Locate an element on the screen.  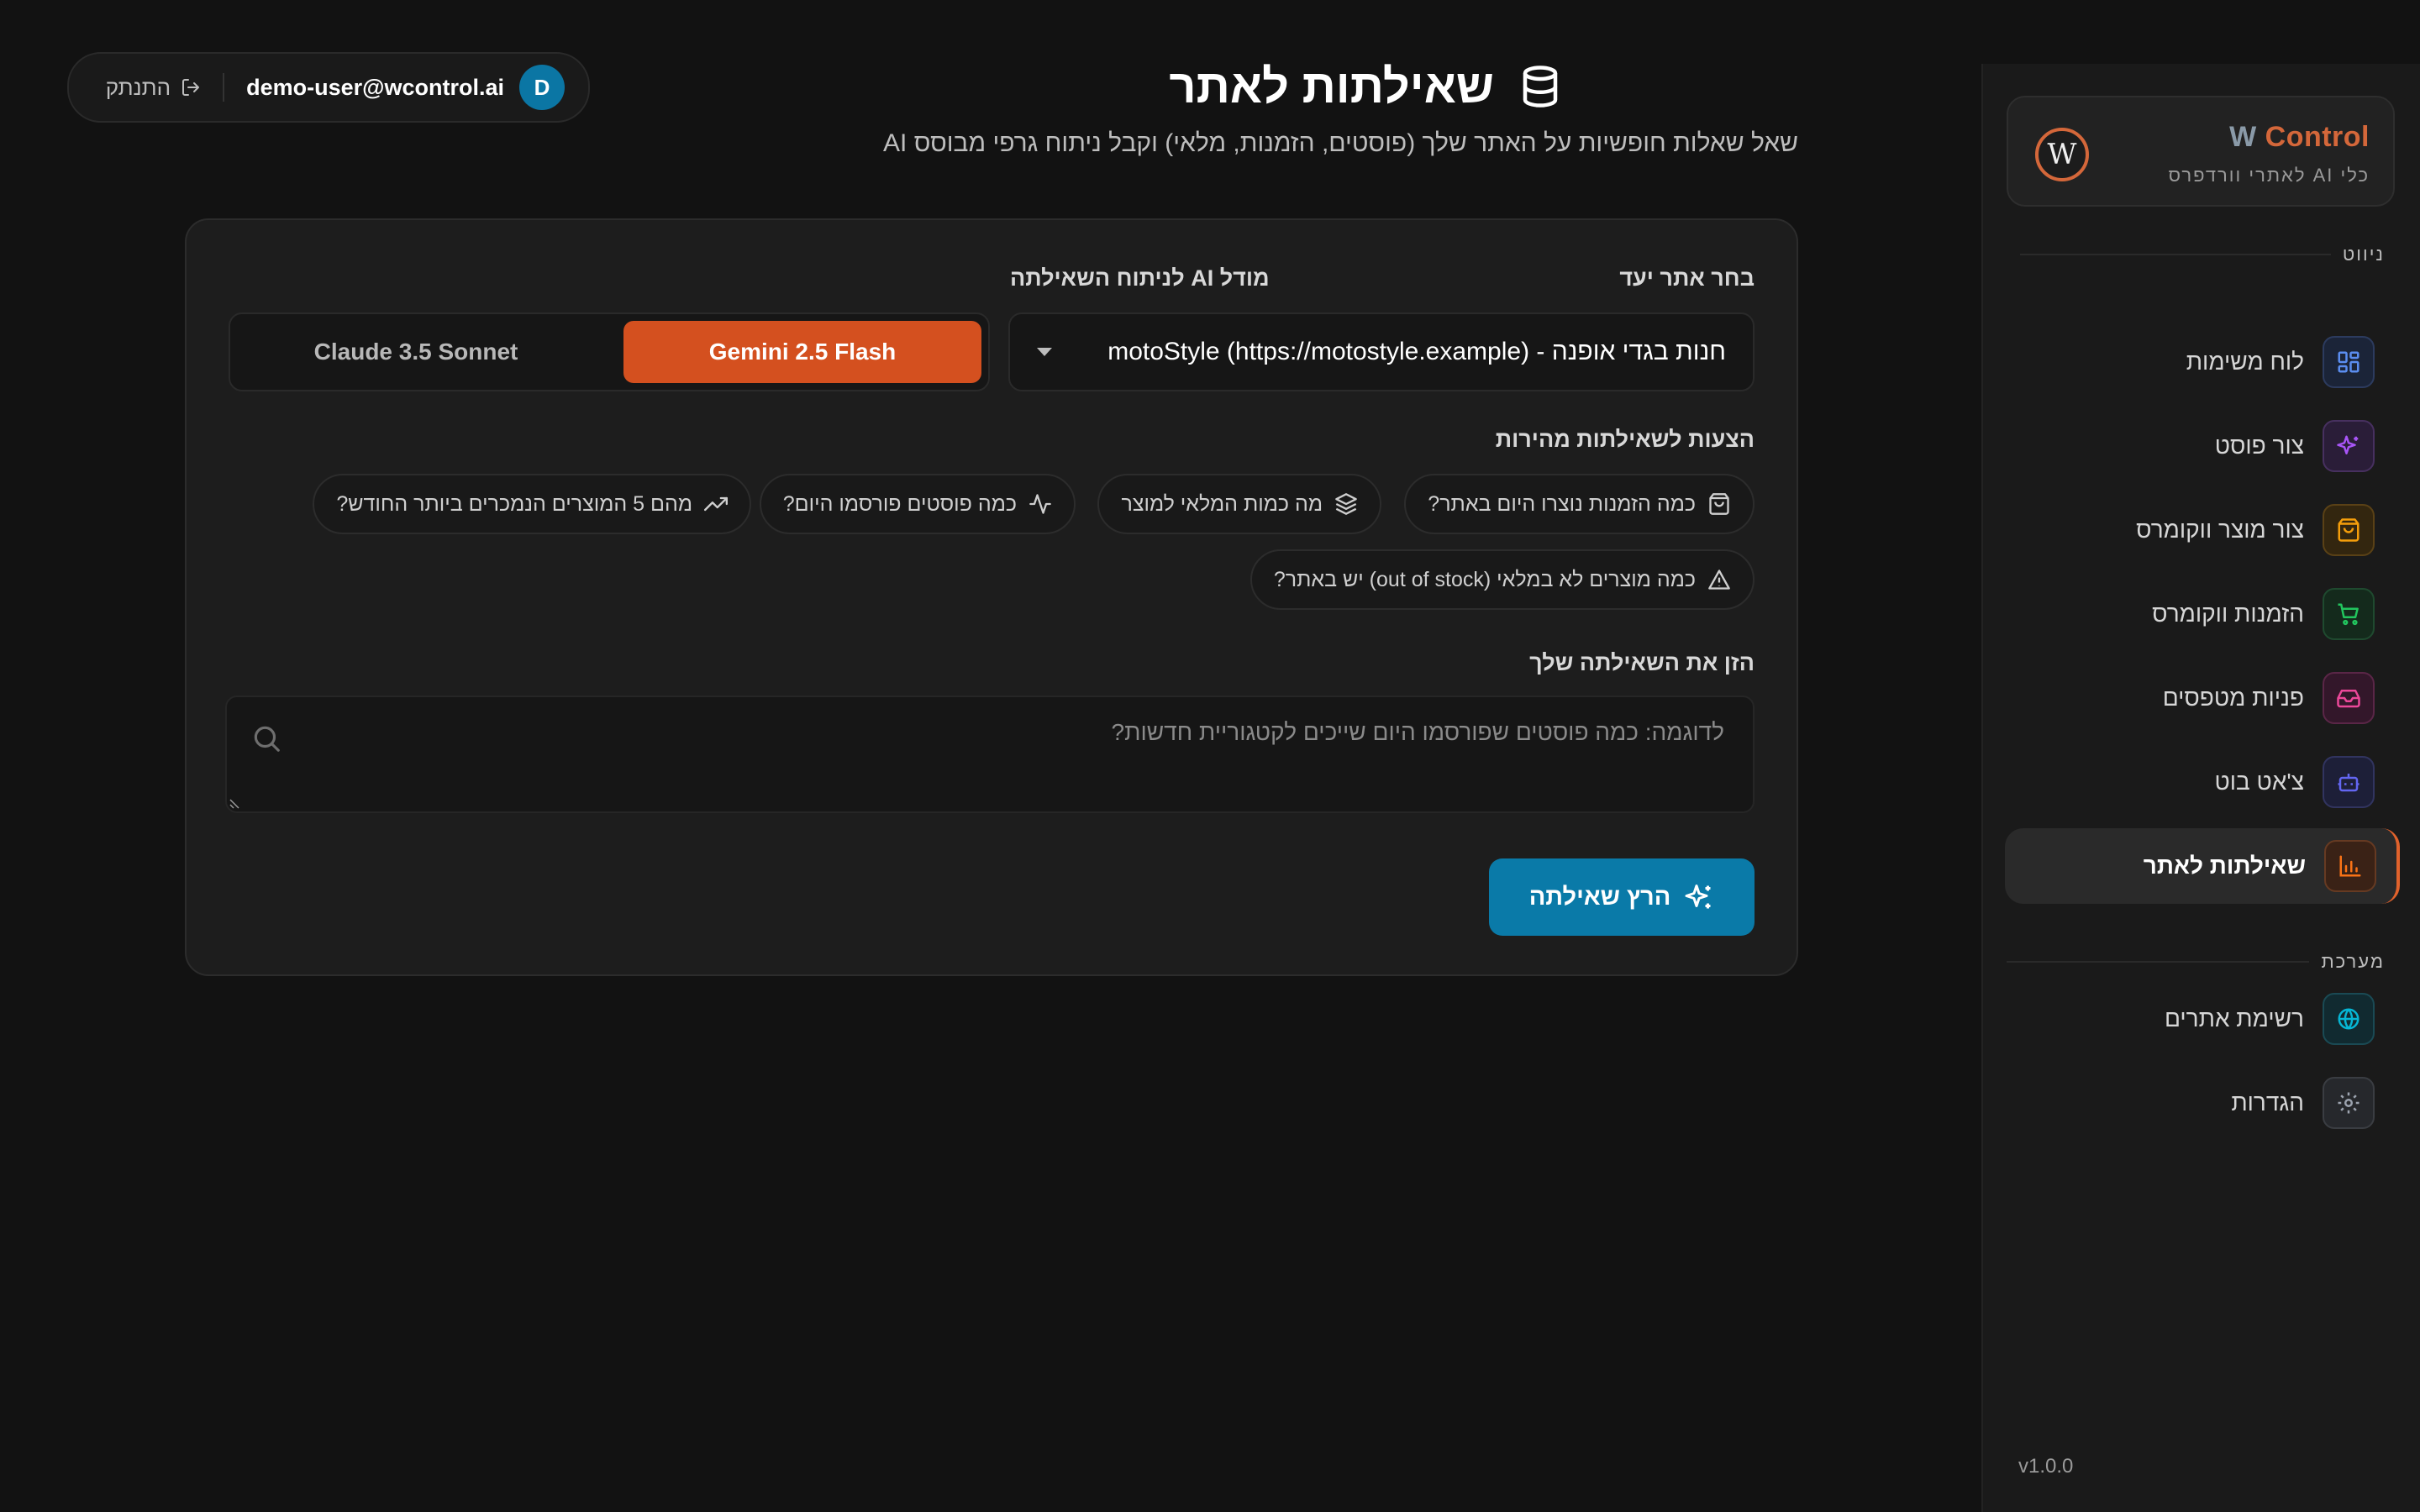
page-title: שאילתות לאתר is located at coordinates (1366, 86).